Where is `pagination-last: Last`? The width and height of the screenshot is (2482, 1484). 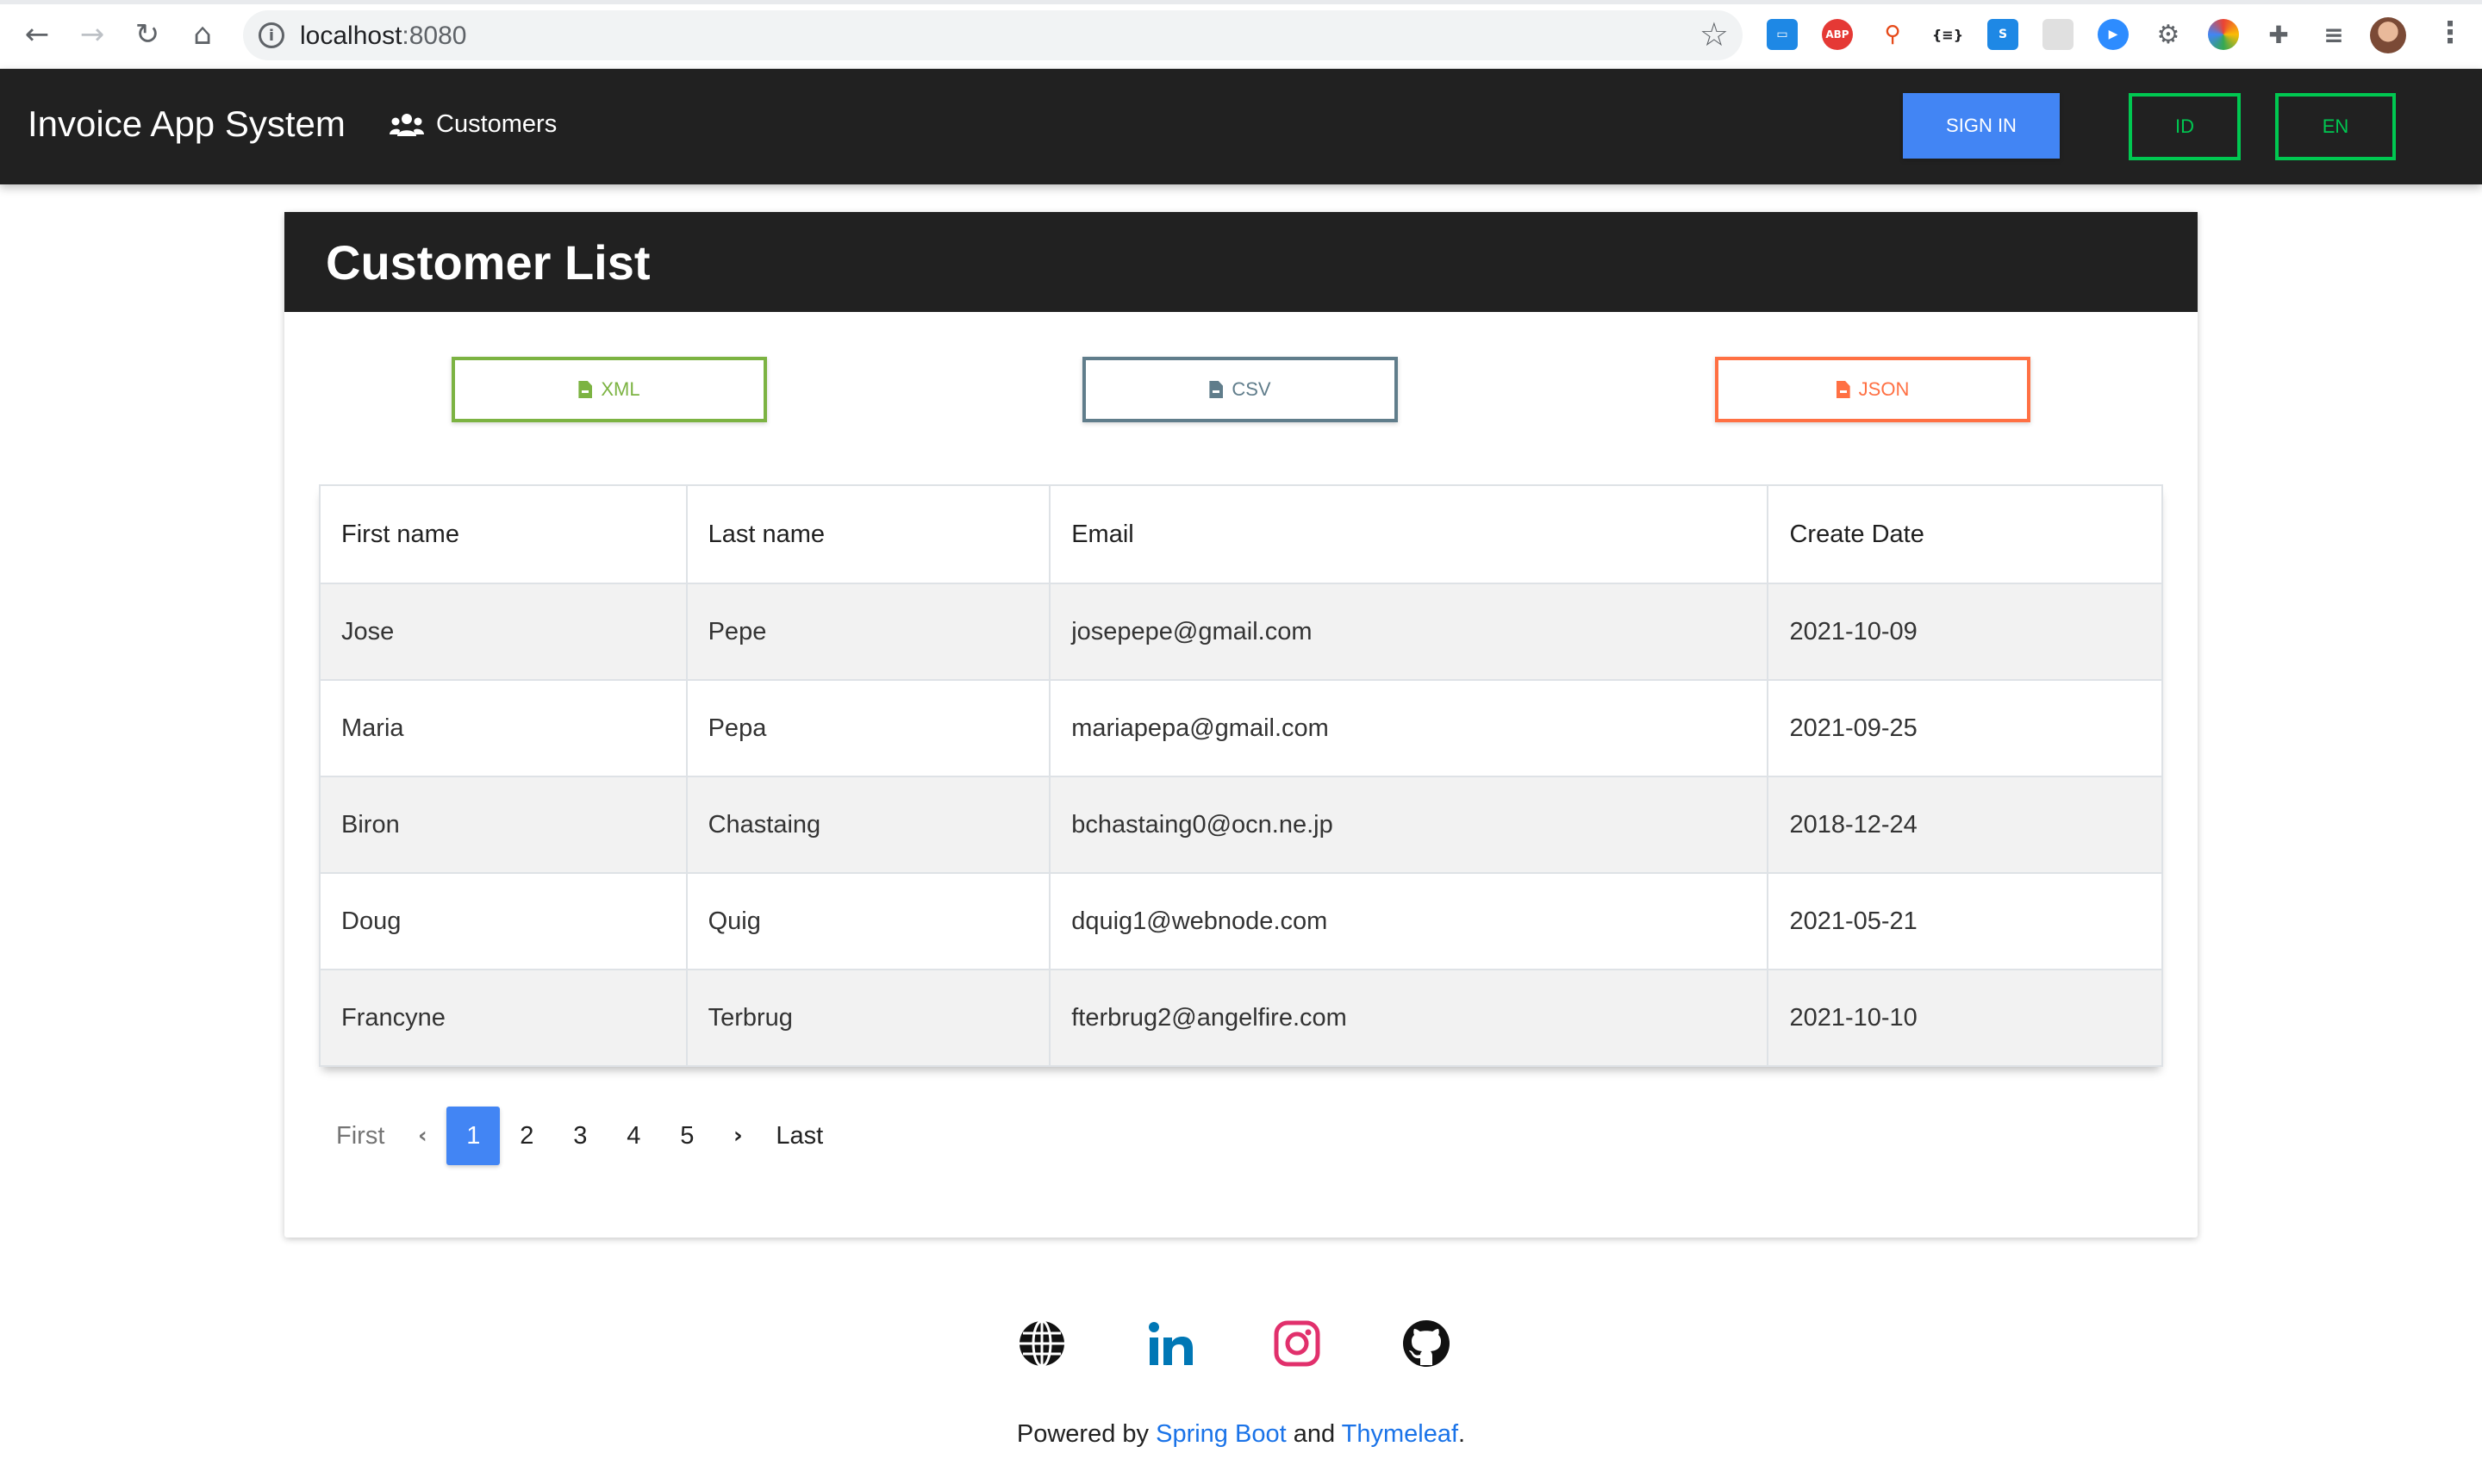
pagination-last: Last is located at coordinates (799, 1136).